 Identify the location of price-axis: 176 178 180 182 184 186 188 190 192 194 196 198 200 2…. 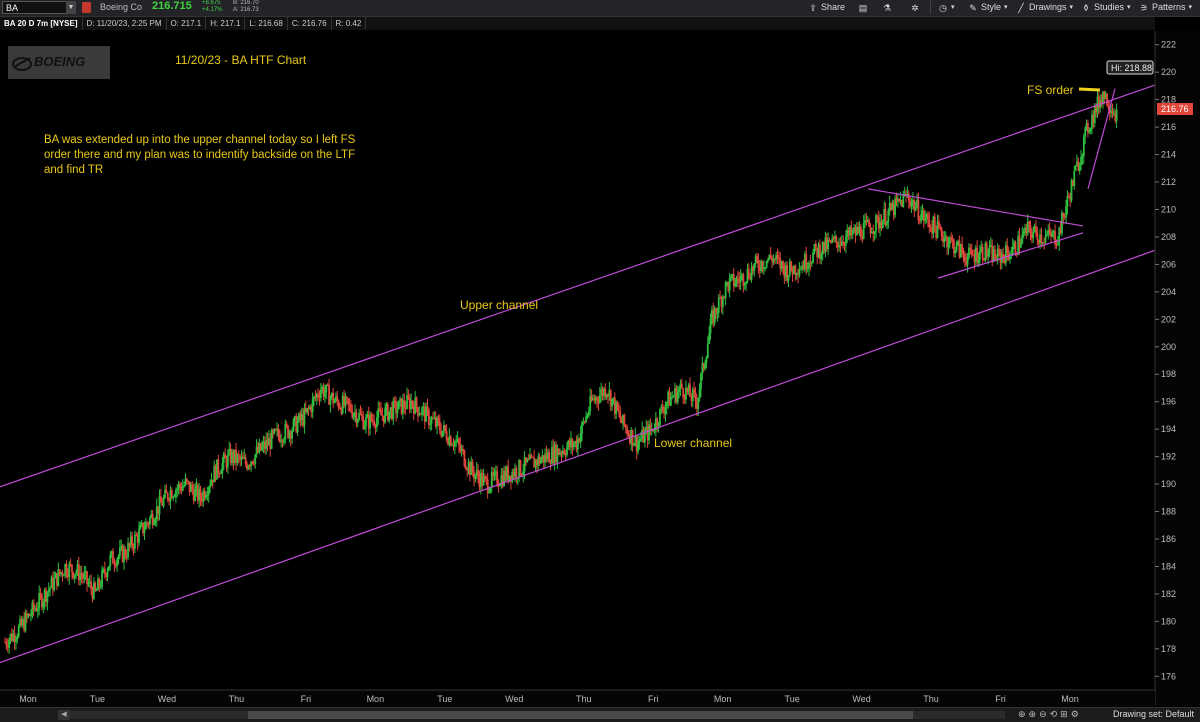
(1177, 368).